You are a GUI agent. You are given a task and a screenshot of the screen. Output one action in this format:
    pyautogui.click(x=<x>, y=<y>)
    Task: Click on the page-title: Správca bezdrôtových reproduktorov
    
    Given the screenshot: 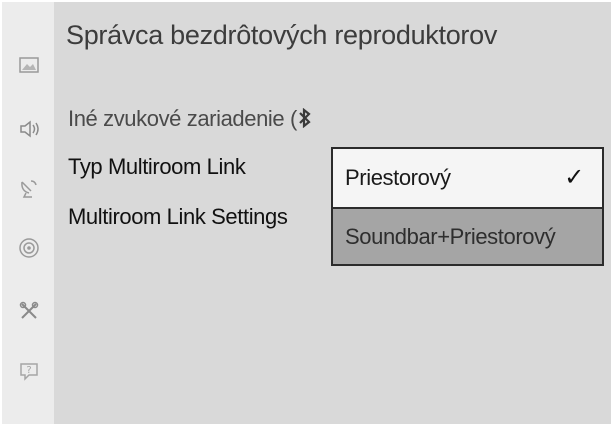 What is the action you would take?
    pyautogui.click(x=282, y=35)
    